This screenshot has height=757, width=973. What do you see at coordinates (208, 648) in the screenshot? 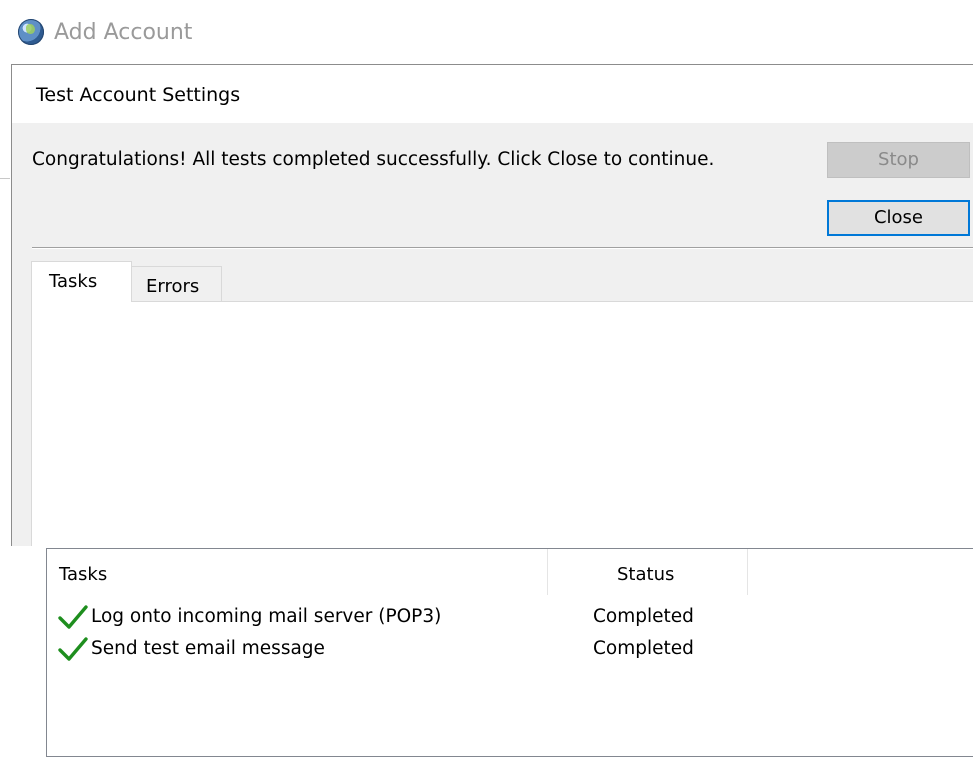
I see `task-name: Send test email message` at bounding box center [208, 648].